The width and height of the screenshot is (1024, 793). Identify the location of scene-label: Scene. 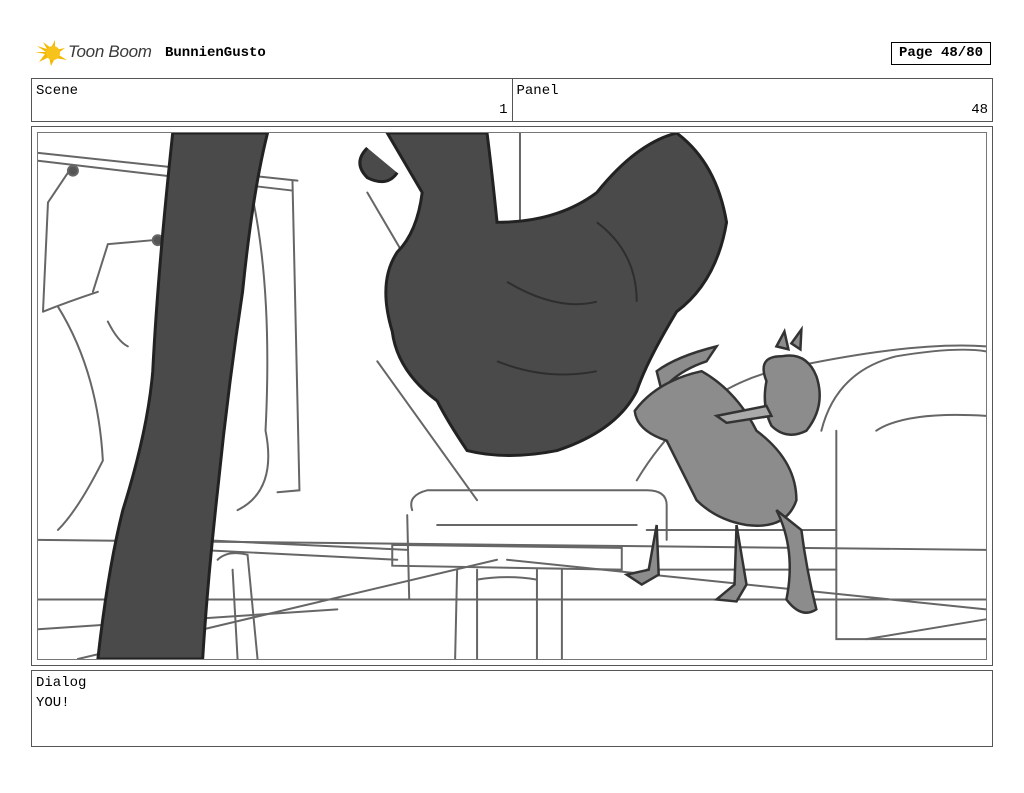
(57, 91).